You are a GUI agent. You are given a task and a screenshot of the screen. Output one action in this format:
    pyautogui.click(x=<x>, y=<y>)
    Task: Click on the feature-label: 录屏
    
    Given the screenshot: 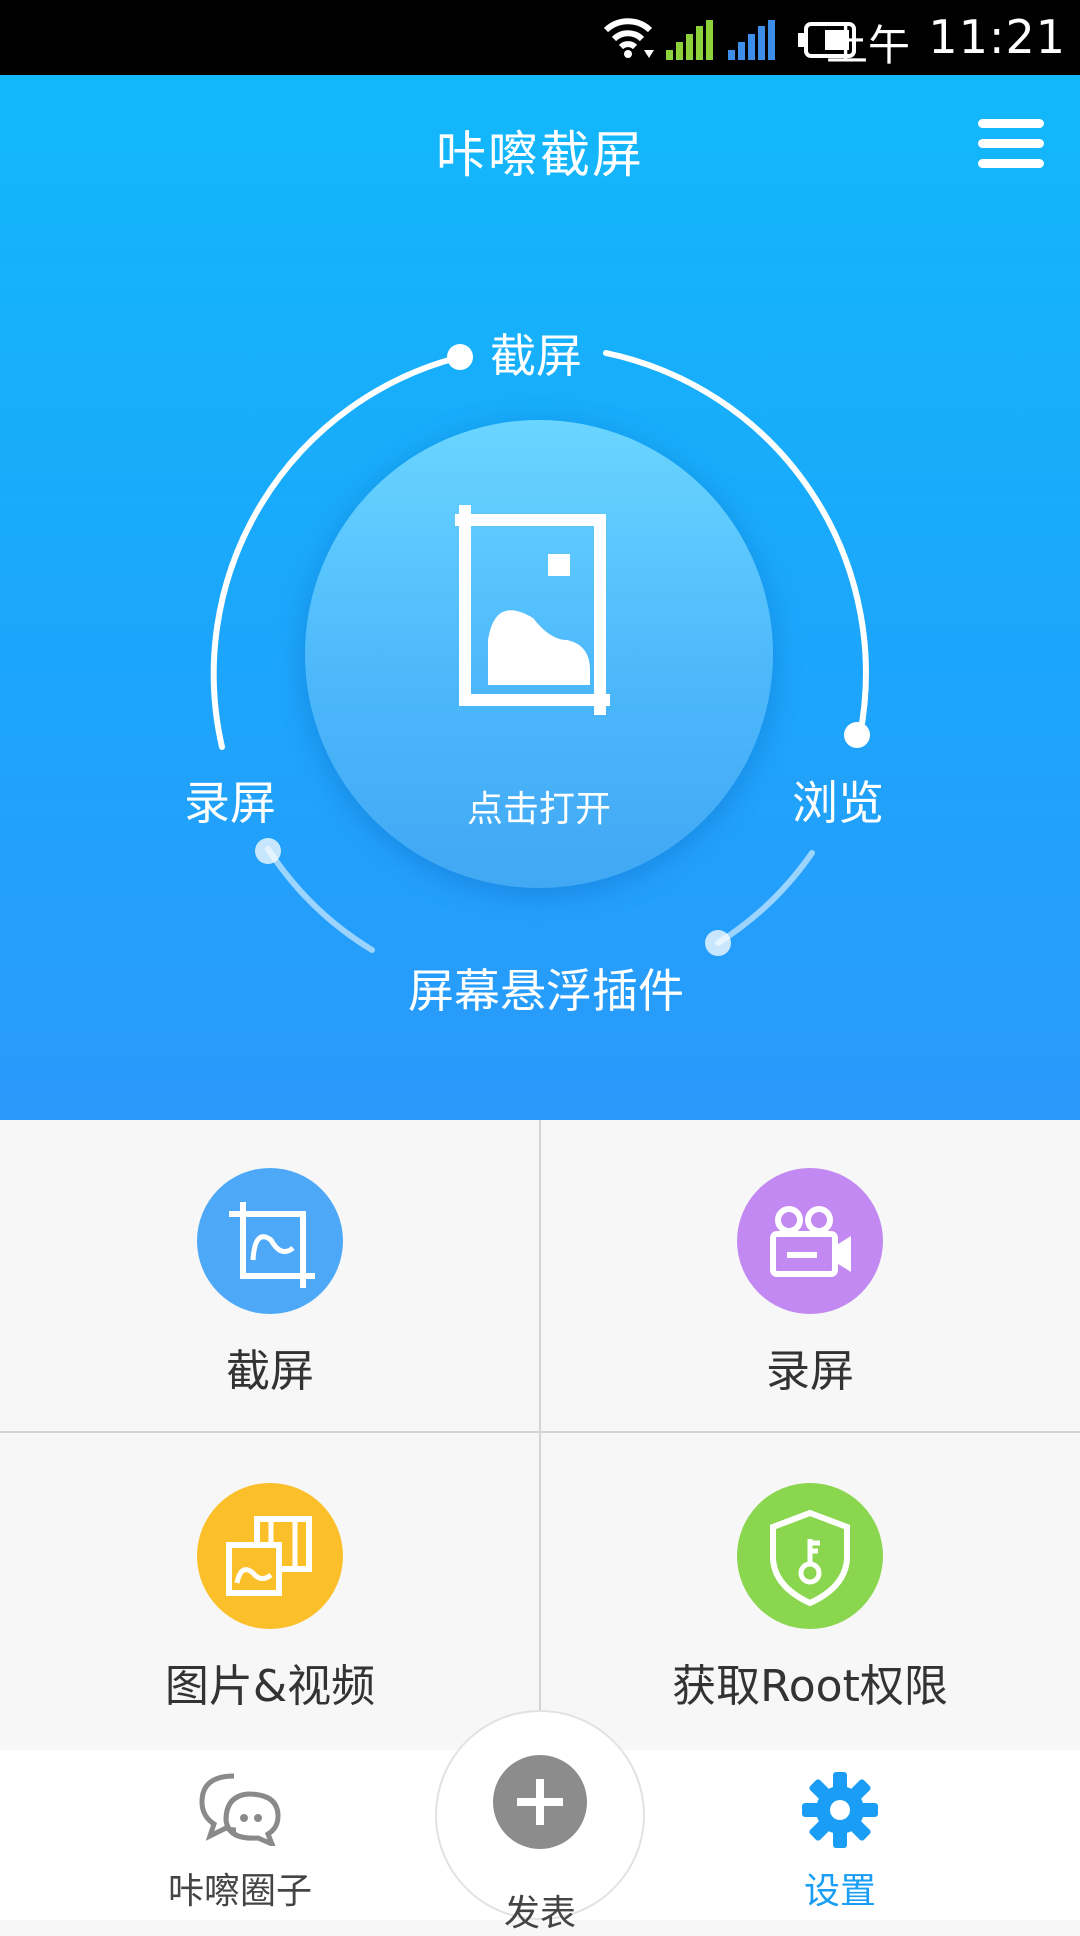 What is the action you would take?
    pyautogui.click(x=810, y=1371)
    